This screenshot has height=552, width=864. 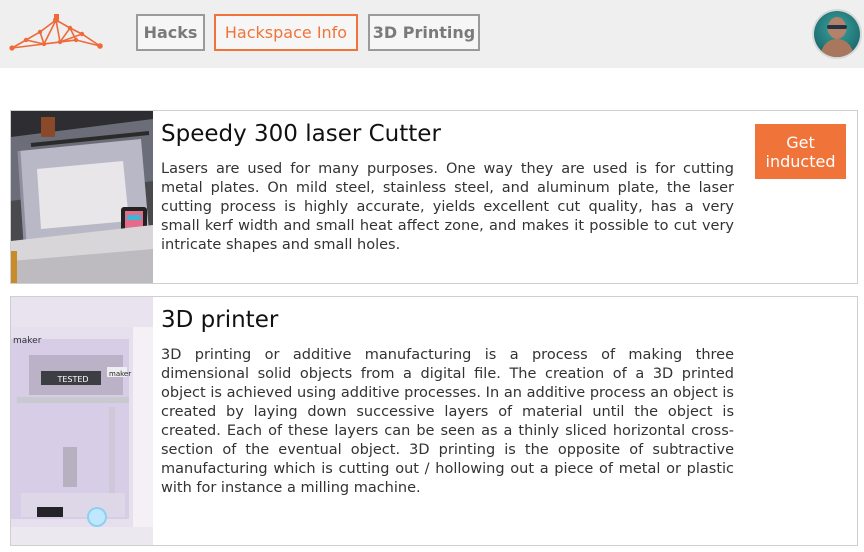 What do you see at coordinates (82, 197) in the screenshot?
I see `laser-cutter-image` at bounding box center [82, 197].